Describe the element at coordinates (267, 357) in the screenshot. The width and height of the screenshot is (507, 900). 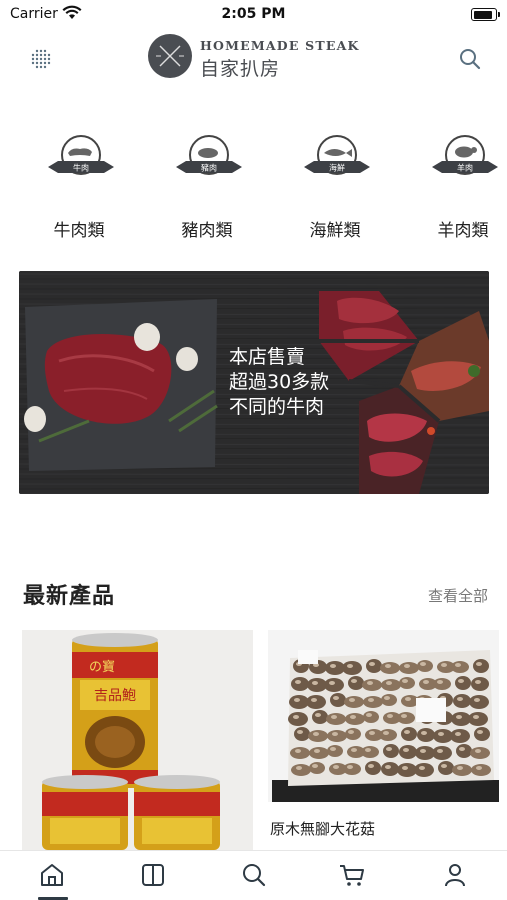
I see `banner-line-1: 本店售賣` at that location.